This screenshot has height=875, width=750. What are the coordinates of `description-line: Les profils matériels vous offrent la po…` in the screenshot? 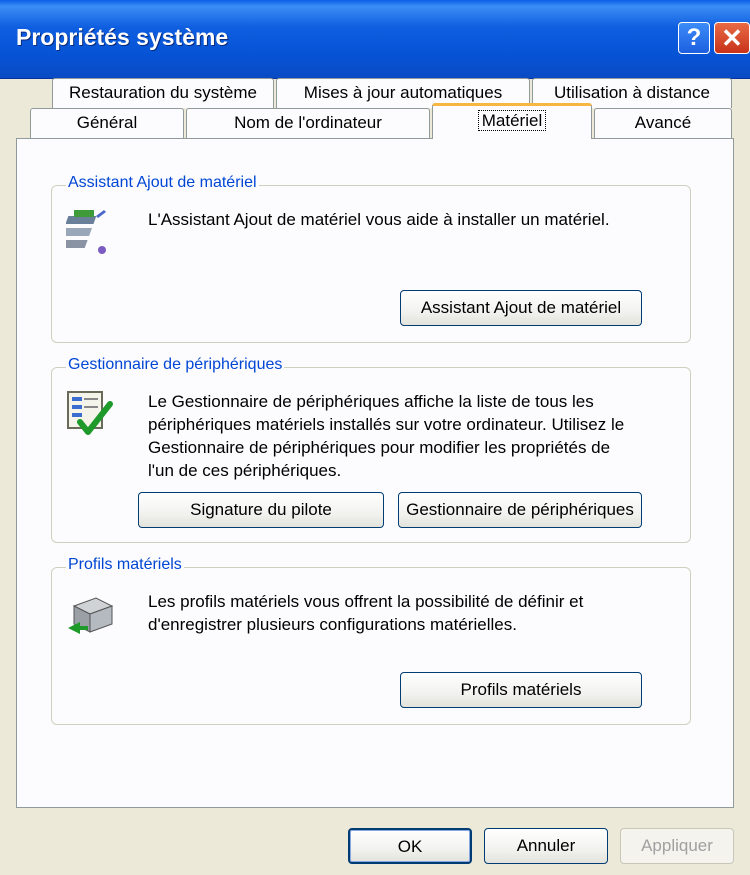 It's located at (366, 601).